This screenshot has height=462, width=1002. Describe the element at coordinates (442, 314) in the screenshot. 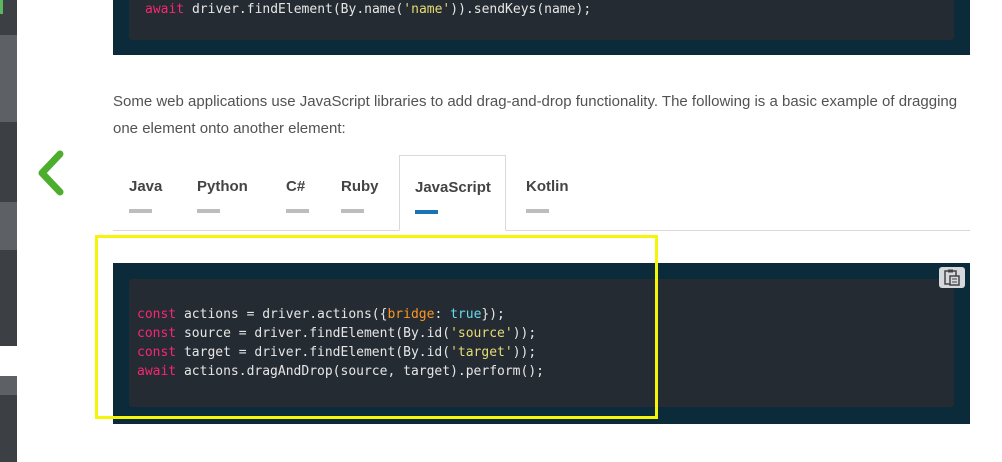

I see `code-text: :` at that location.